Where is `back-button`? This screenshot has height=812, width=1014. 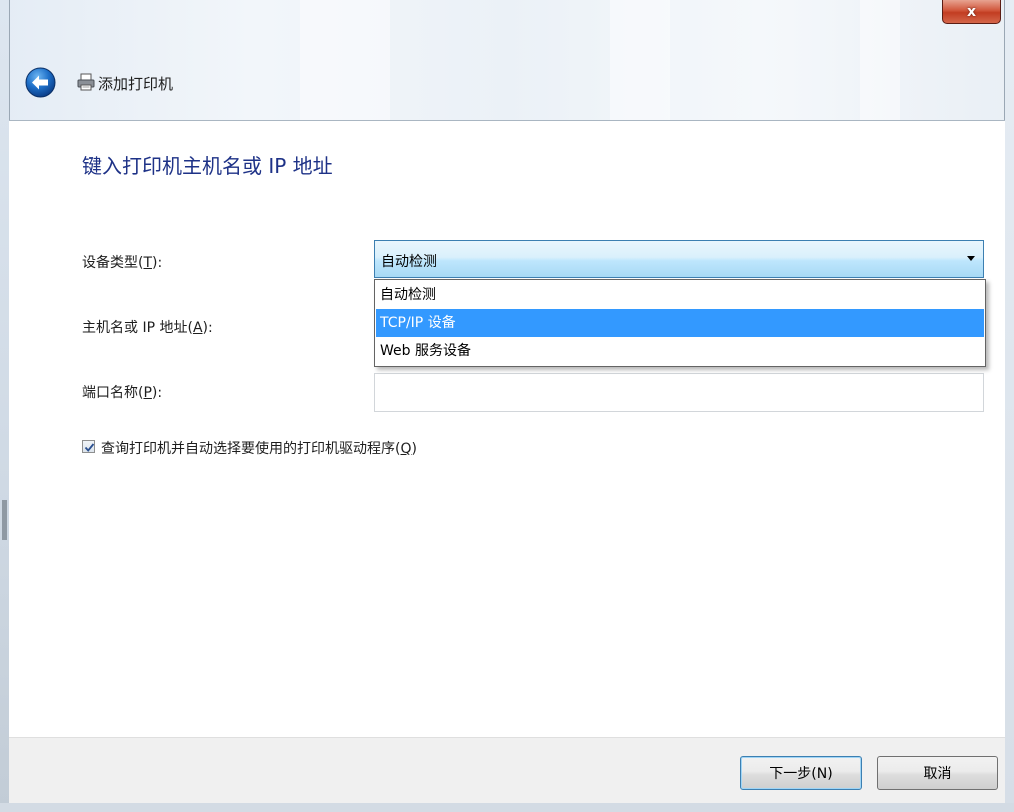 back-button is located at coordinates (40, 82).